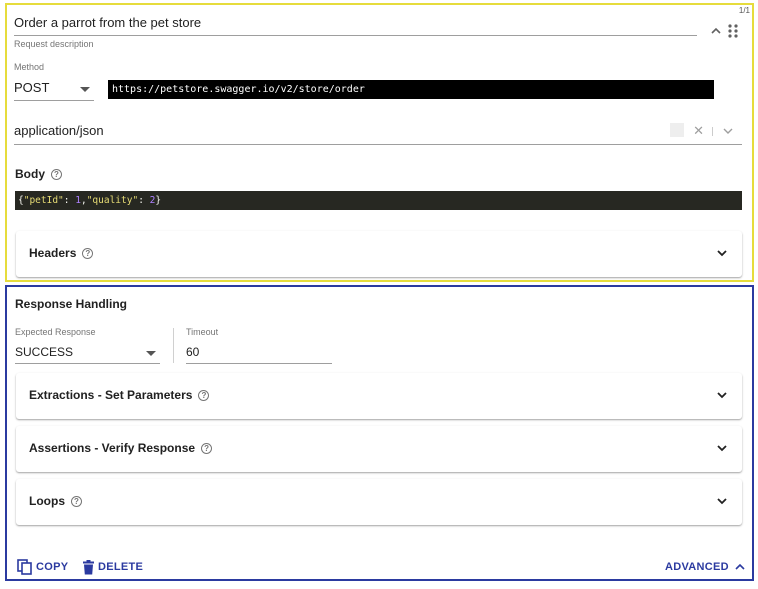  Describe the element at coordinates (44, 352) in the screenshot. I see `expected-response-value: SUCCESS` at that location.